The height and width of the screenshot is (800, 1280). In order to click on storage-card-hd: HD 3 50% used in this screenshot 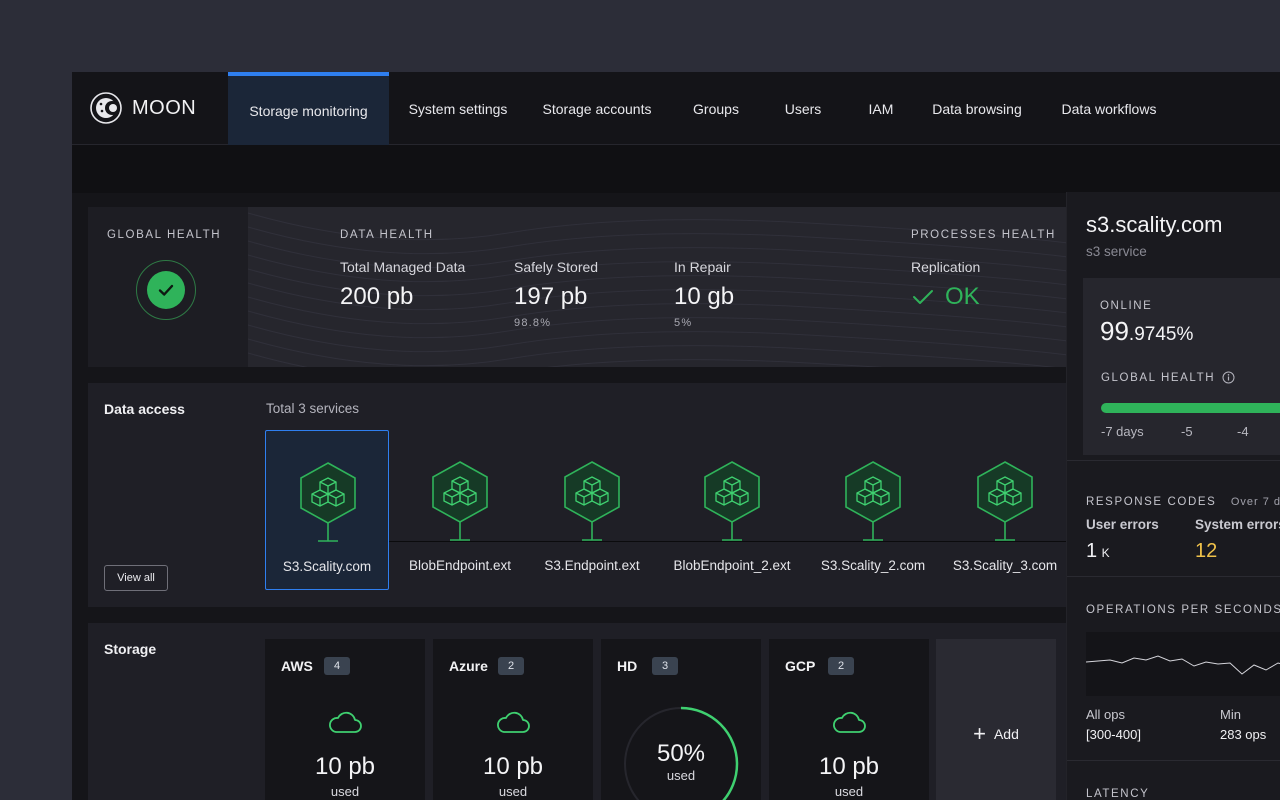, I will do `click(681, 719)`.